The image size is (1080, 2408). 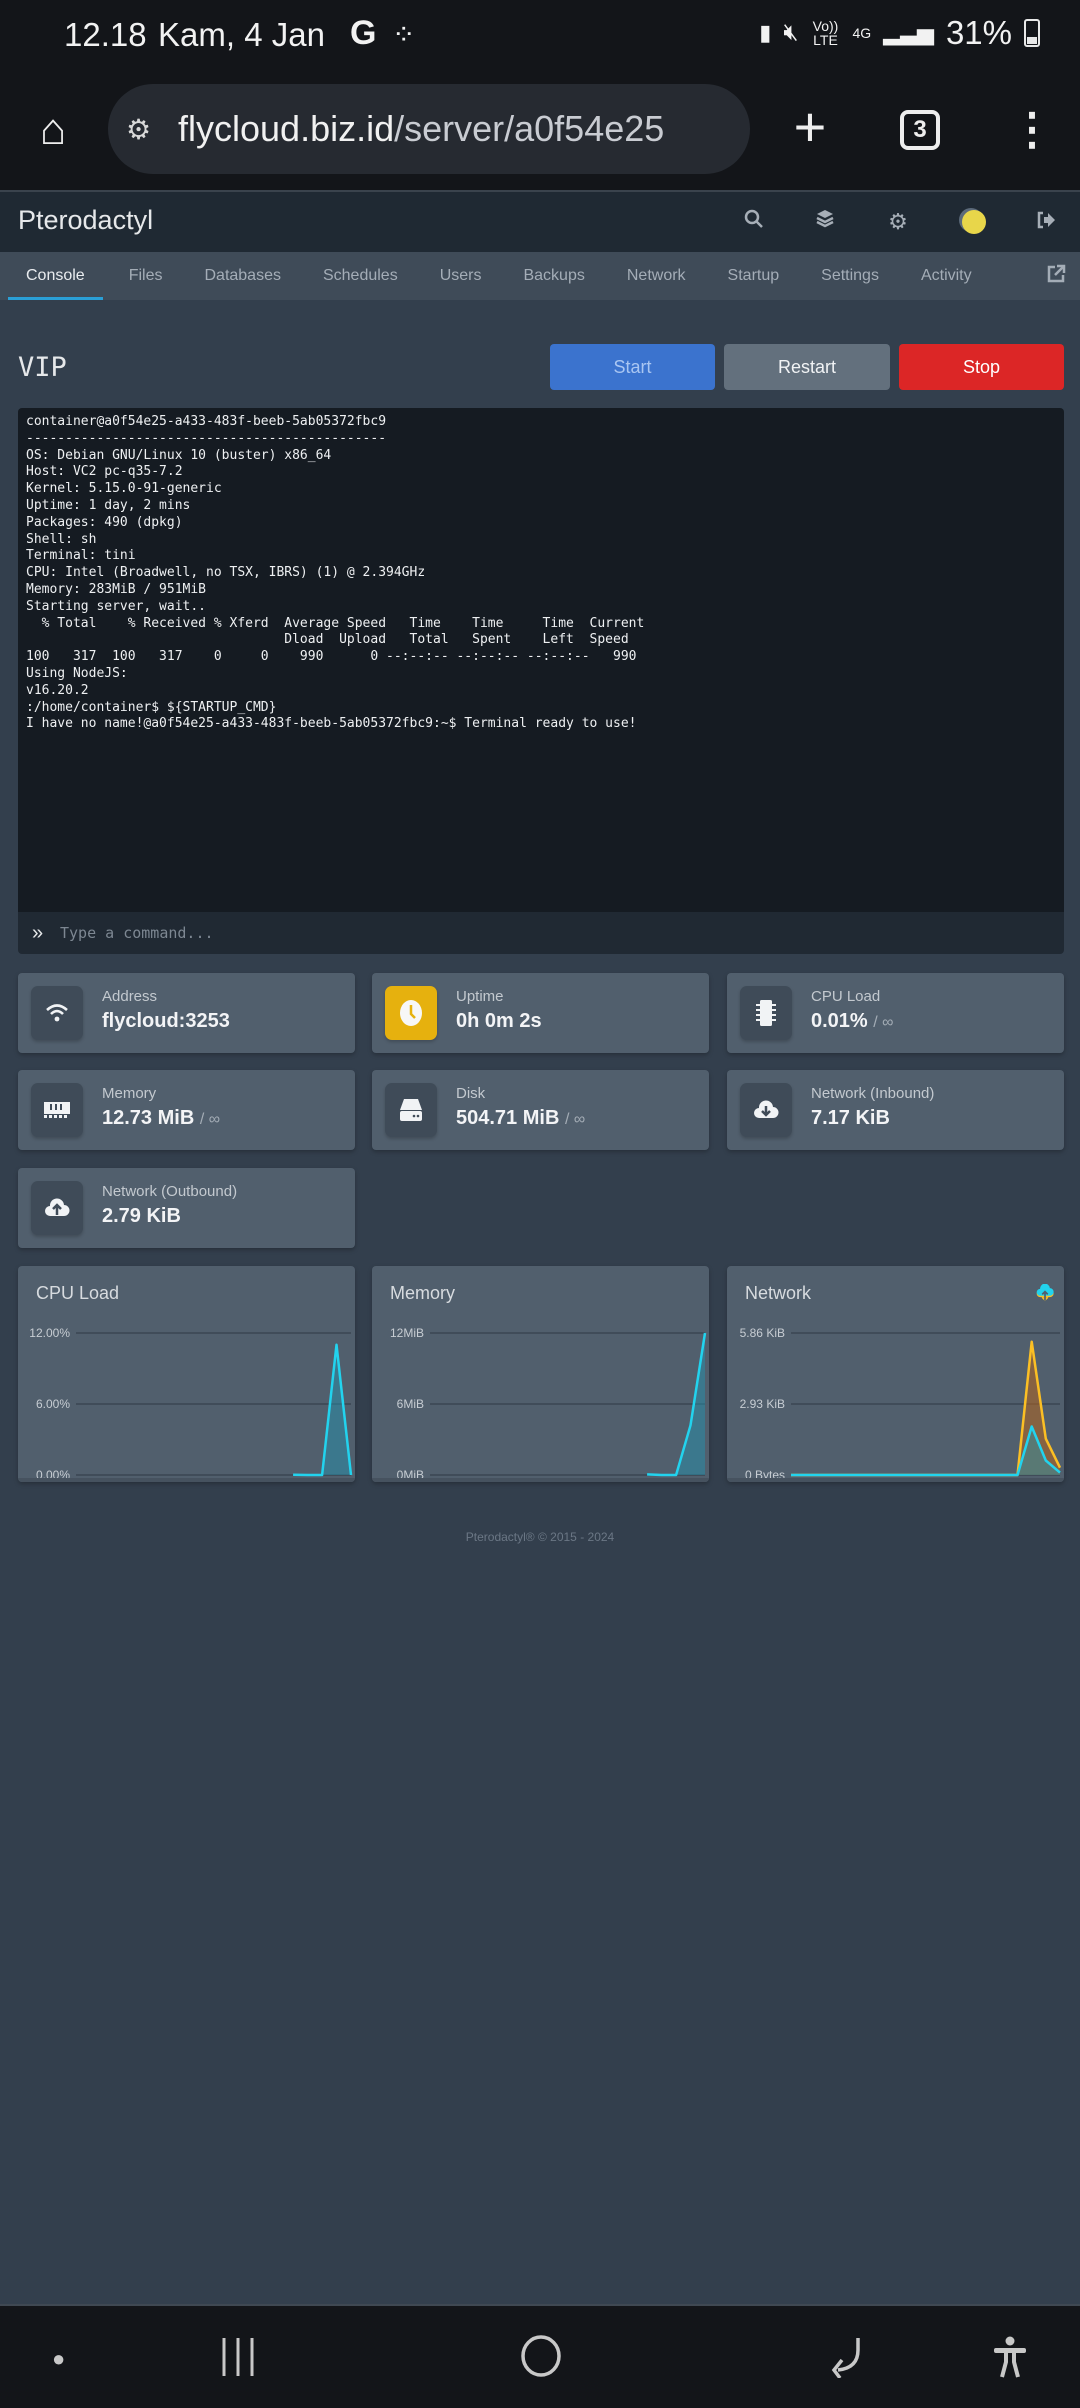 I want to click on accessibility-button, so click(x=1010, y=2362).